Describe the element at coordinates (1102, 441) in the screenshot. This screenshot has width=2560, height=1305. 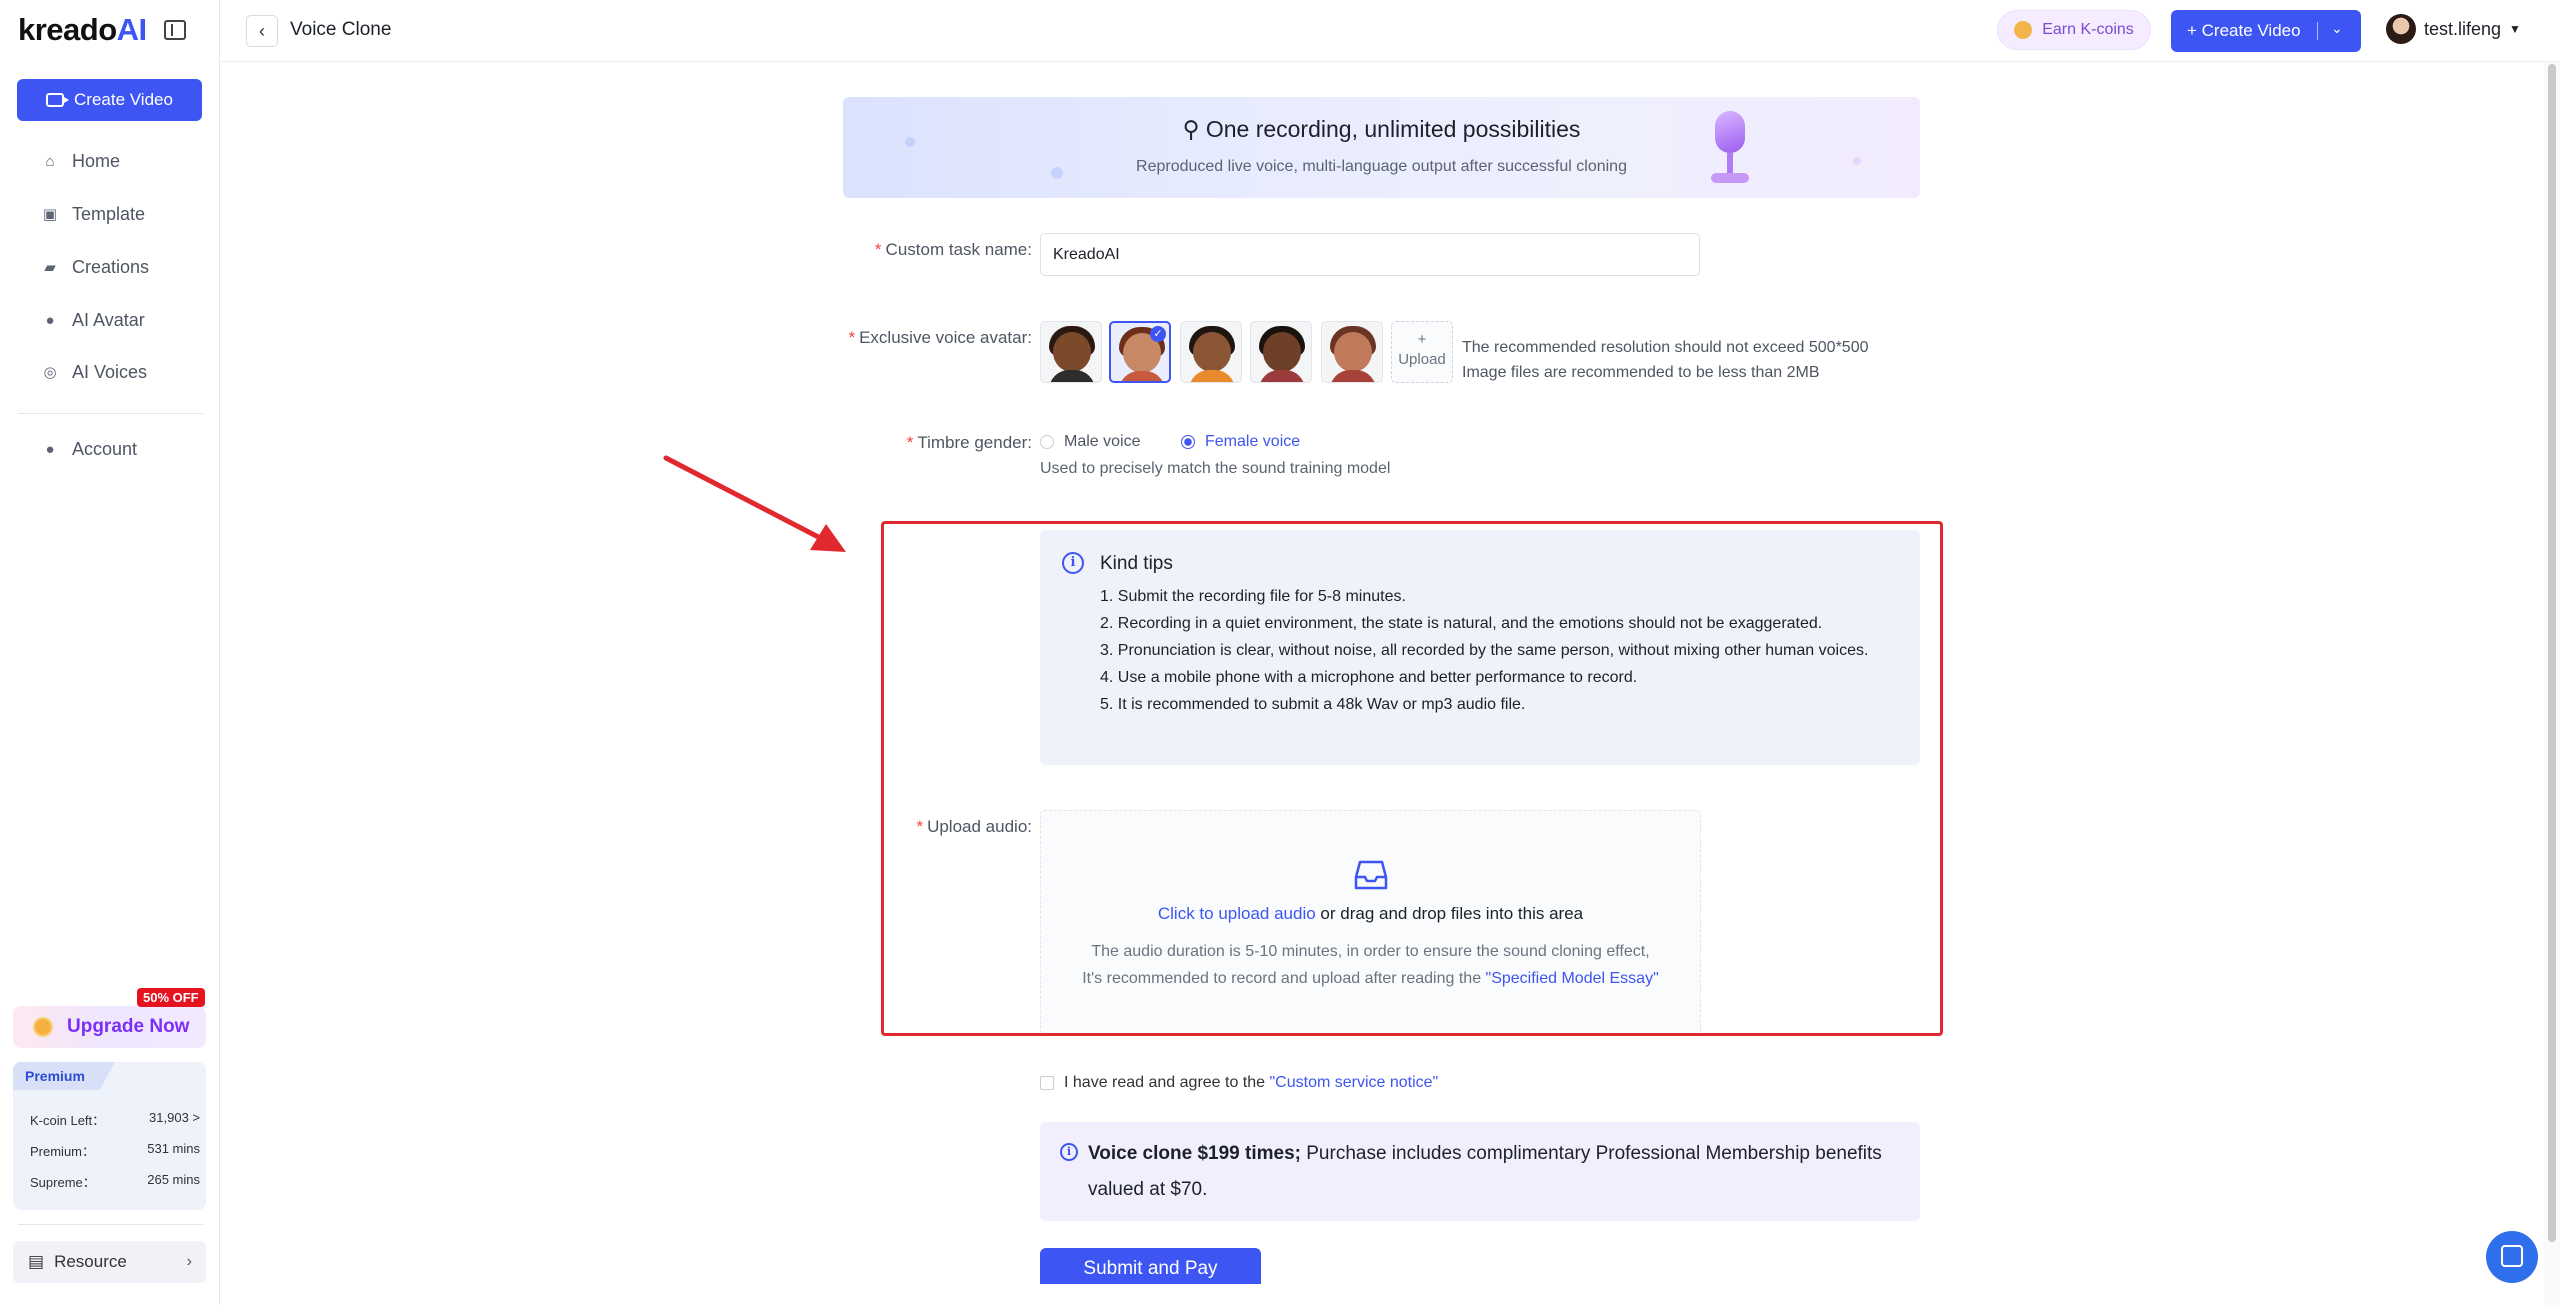
I see `male-voice-label: Male voice` at that location.